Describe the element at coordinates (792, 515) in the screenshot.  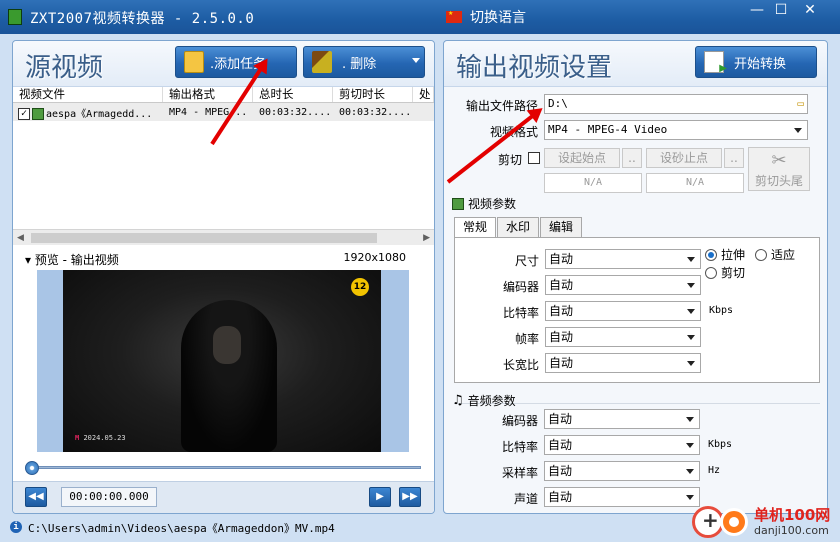
I see `site-name: 单机100网` at that location.